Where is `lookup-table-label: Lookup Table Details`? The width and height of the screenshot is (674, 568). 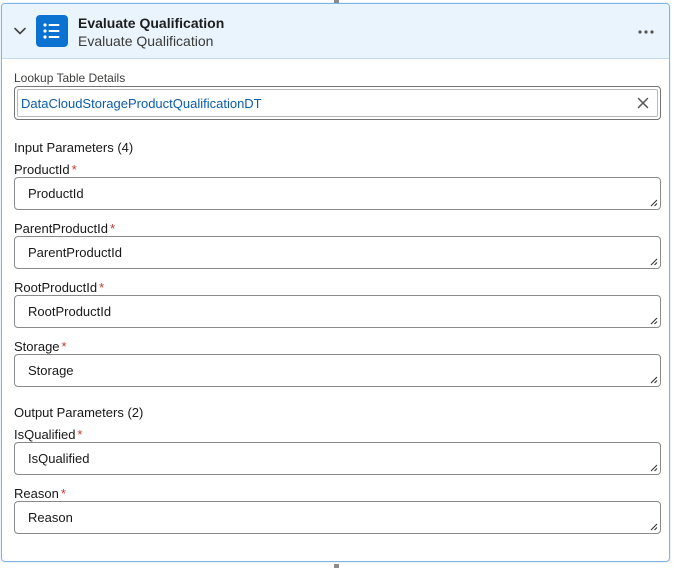
lookup-table-label: Lookup Table Details is located at coordinates (70, 78).